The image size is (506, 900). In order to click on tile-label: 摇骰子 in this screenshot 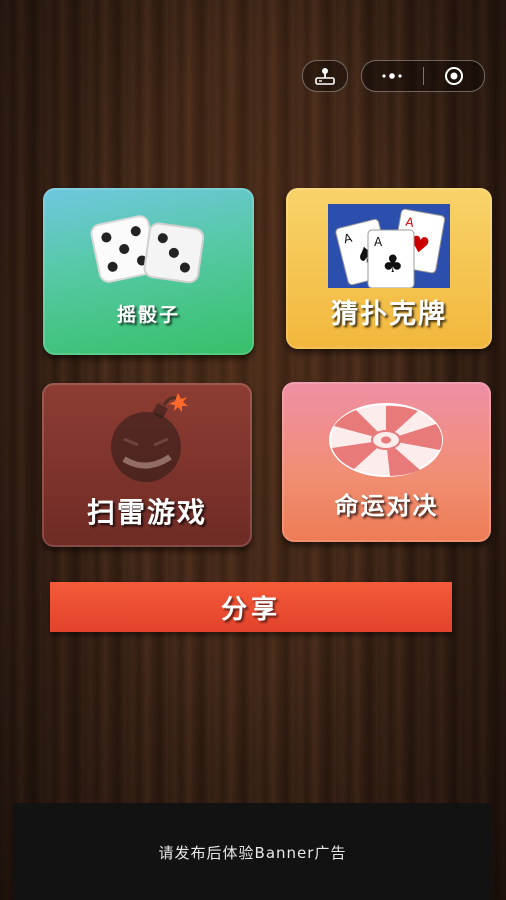, I will do `click(148, 315)`.